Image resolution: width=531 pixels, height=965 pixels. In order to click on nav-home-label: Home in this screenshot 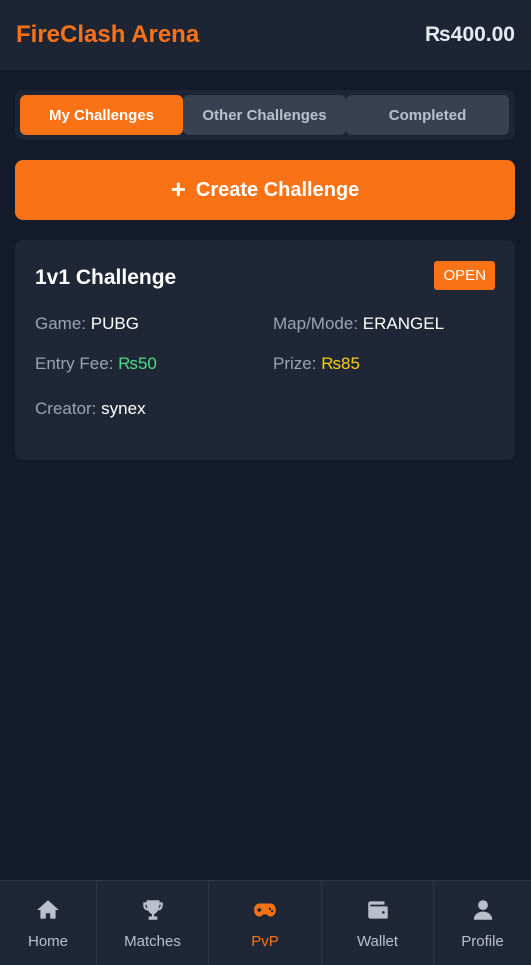, I will do `click(47, 941)`.